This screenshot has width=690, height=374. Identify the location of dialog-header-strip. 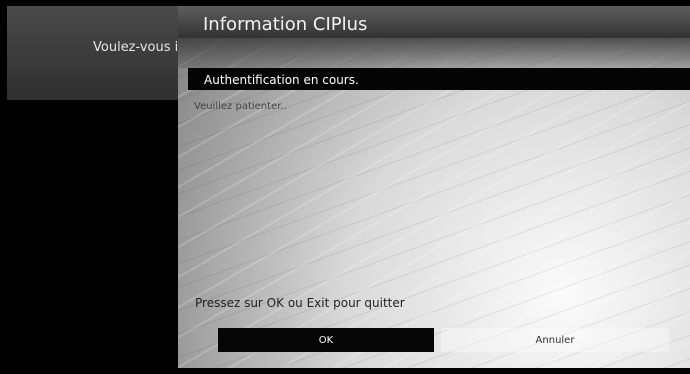
(434, 53).